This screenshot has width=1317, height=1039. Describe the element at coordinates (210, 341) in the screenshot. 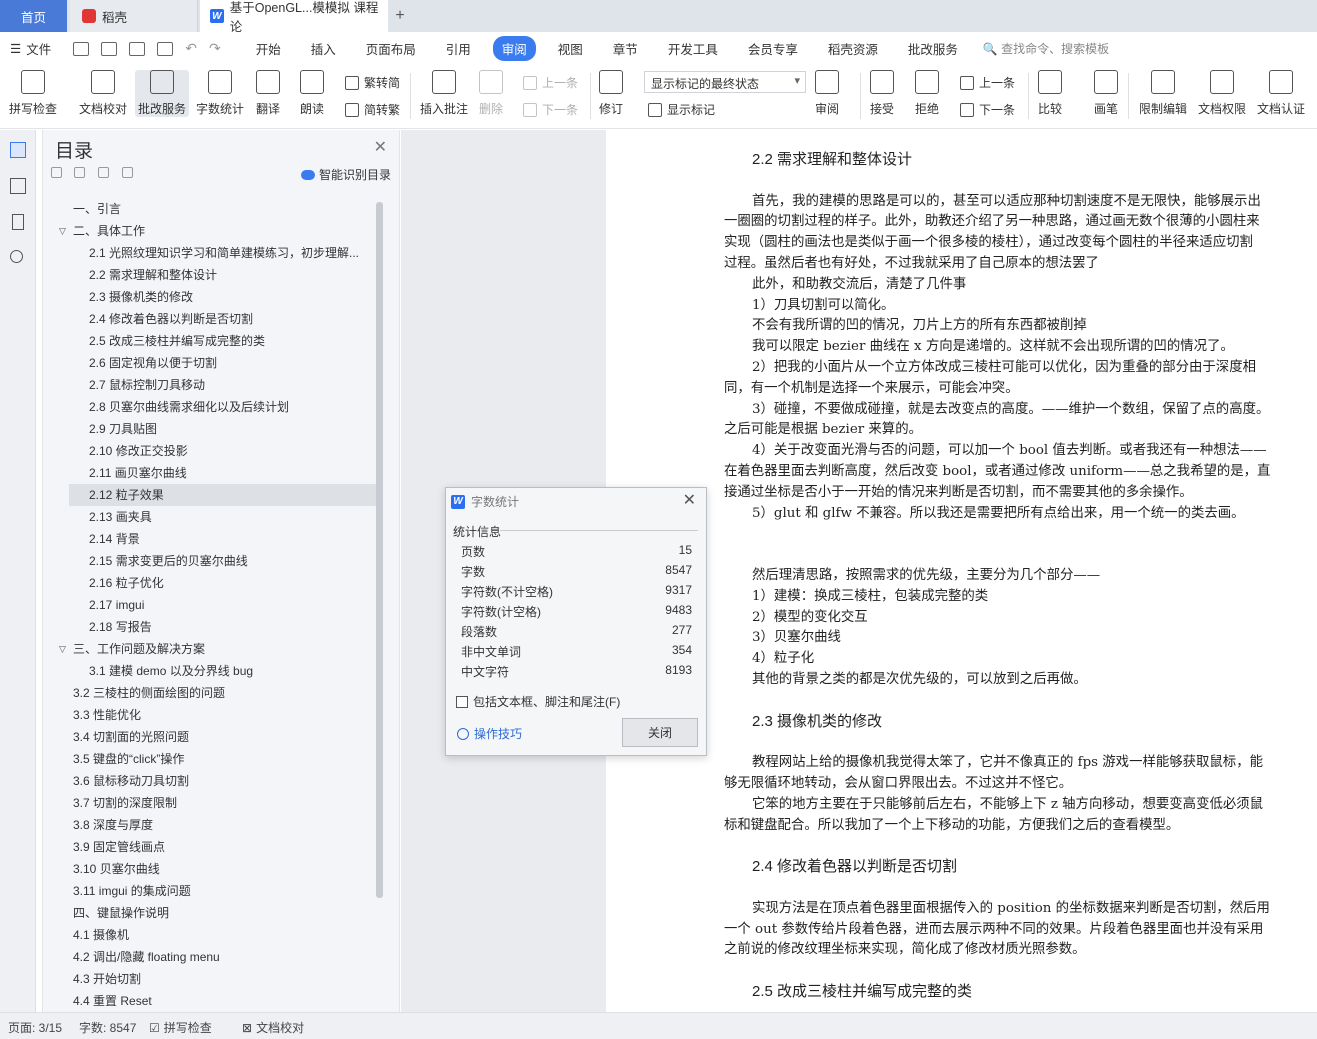

I see `toc-item: 2.5 改成三棱柱并编写成完整的类` at that location.